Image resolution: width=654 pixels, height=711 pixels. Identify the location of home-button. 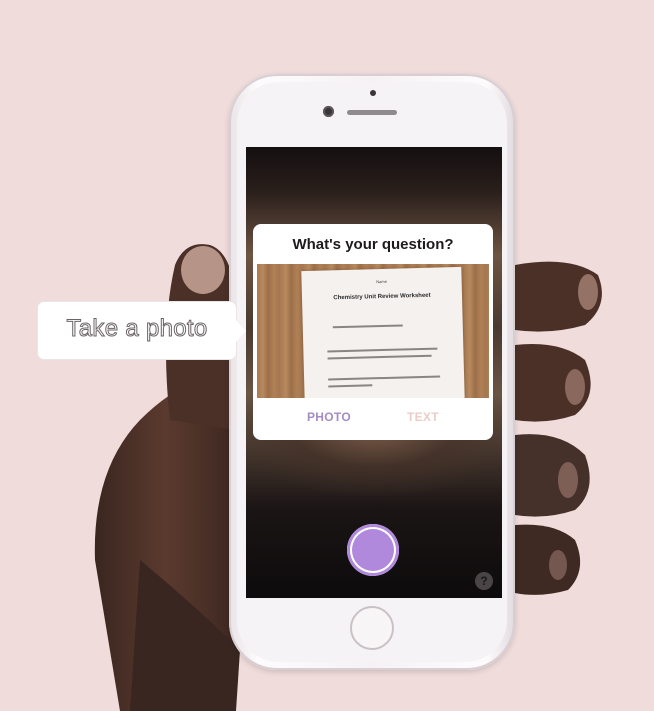
(372, 628).